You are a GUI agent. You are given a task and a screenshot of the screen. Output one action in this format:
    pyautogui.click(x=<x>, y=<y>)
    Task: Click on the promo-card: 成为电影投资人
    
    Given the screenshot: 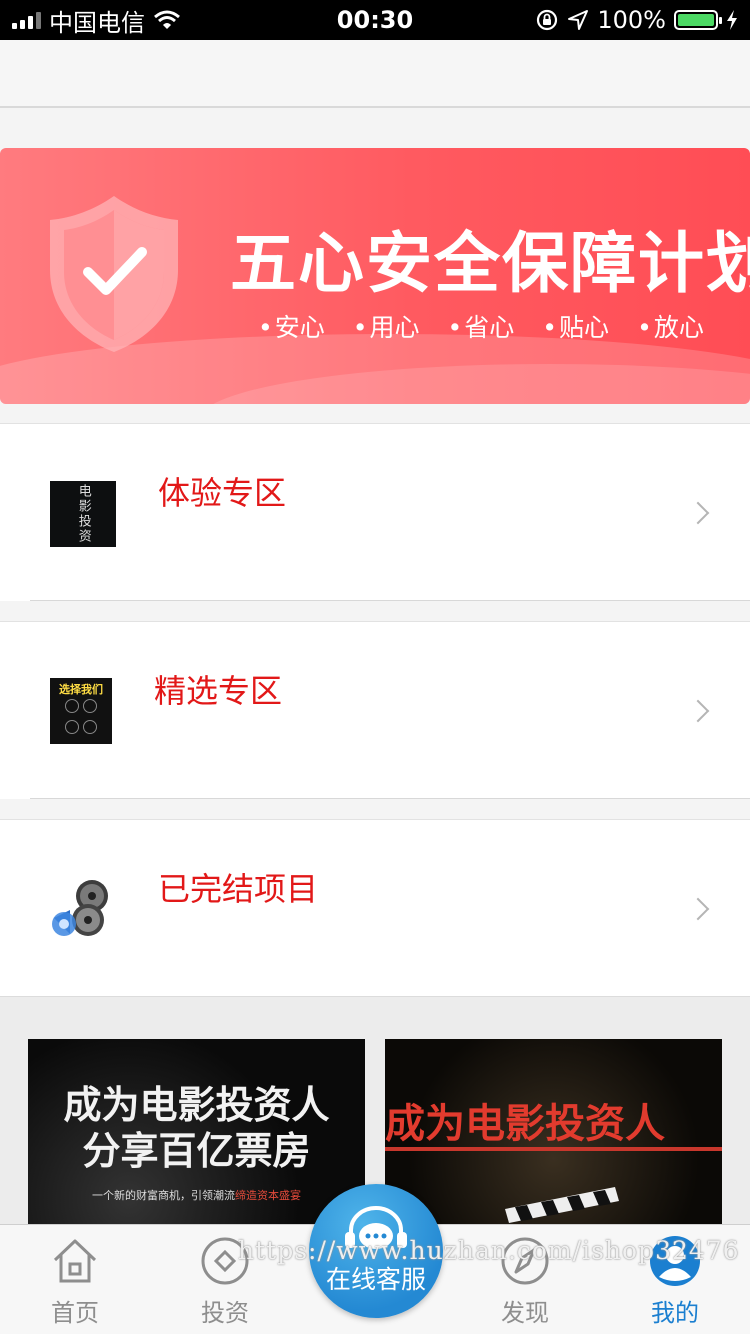 What is the action you would take?
    pyautogui.click(x=553, y=1139)
    